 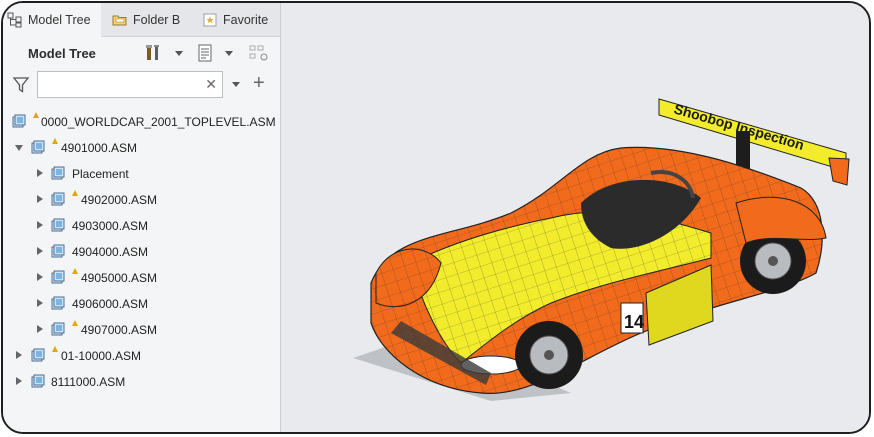 I want to click on model-tree-icon, so click(x=15, y=20).